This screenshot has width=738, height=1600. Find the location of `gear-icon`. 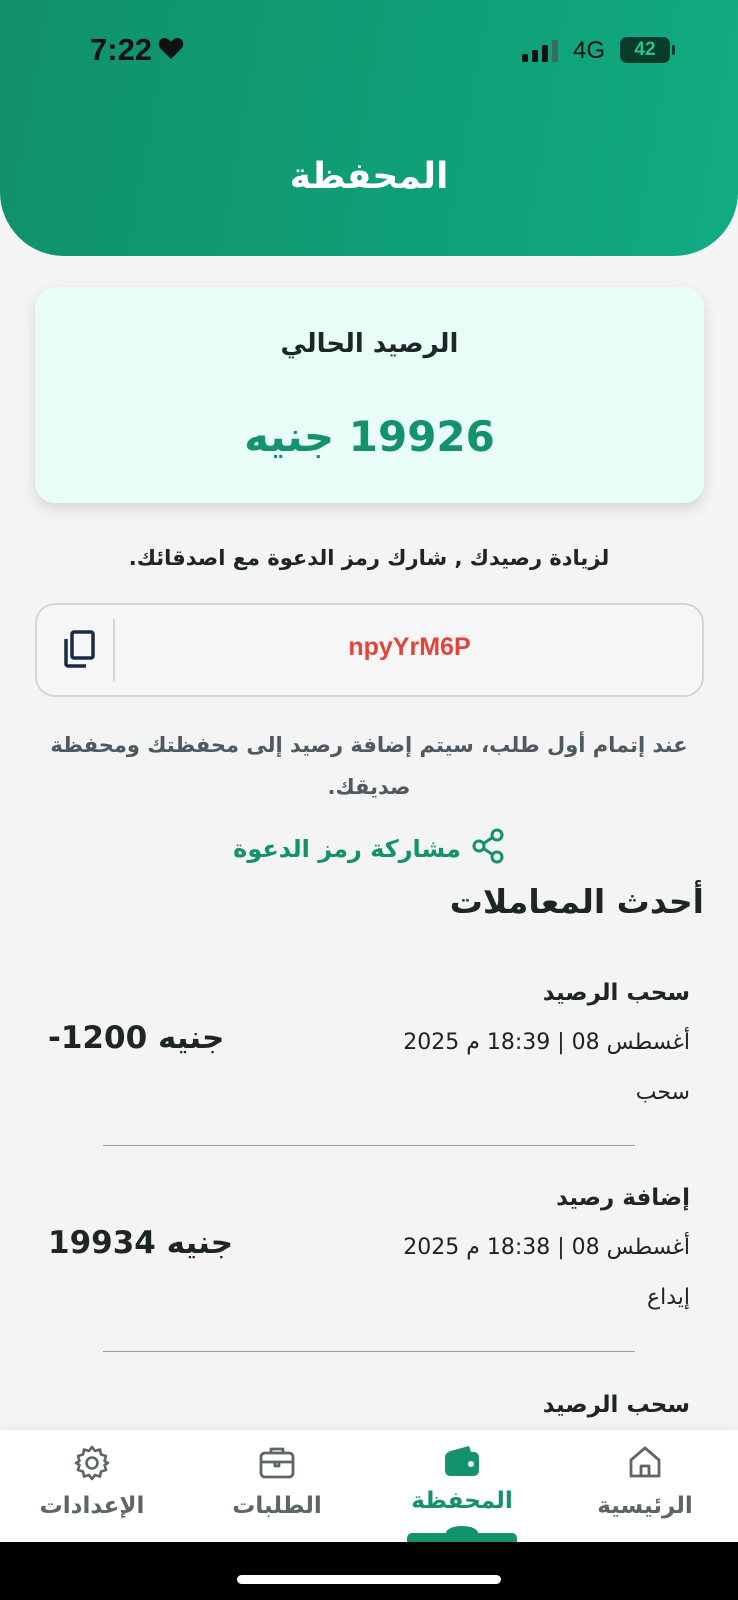

gear-icon is located at coordinates (92, 1463).